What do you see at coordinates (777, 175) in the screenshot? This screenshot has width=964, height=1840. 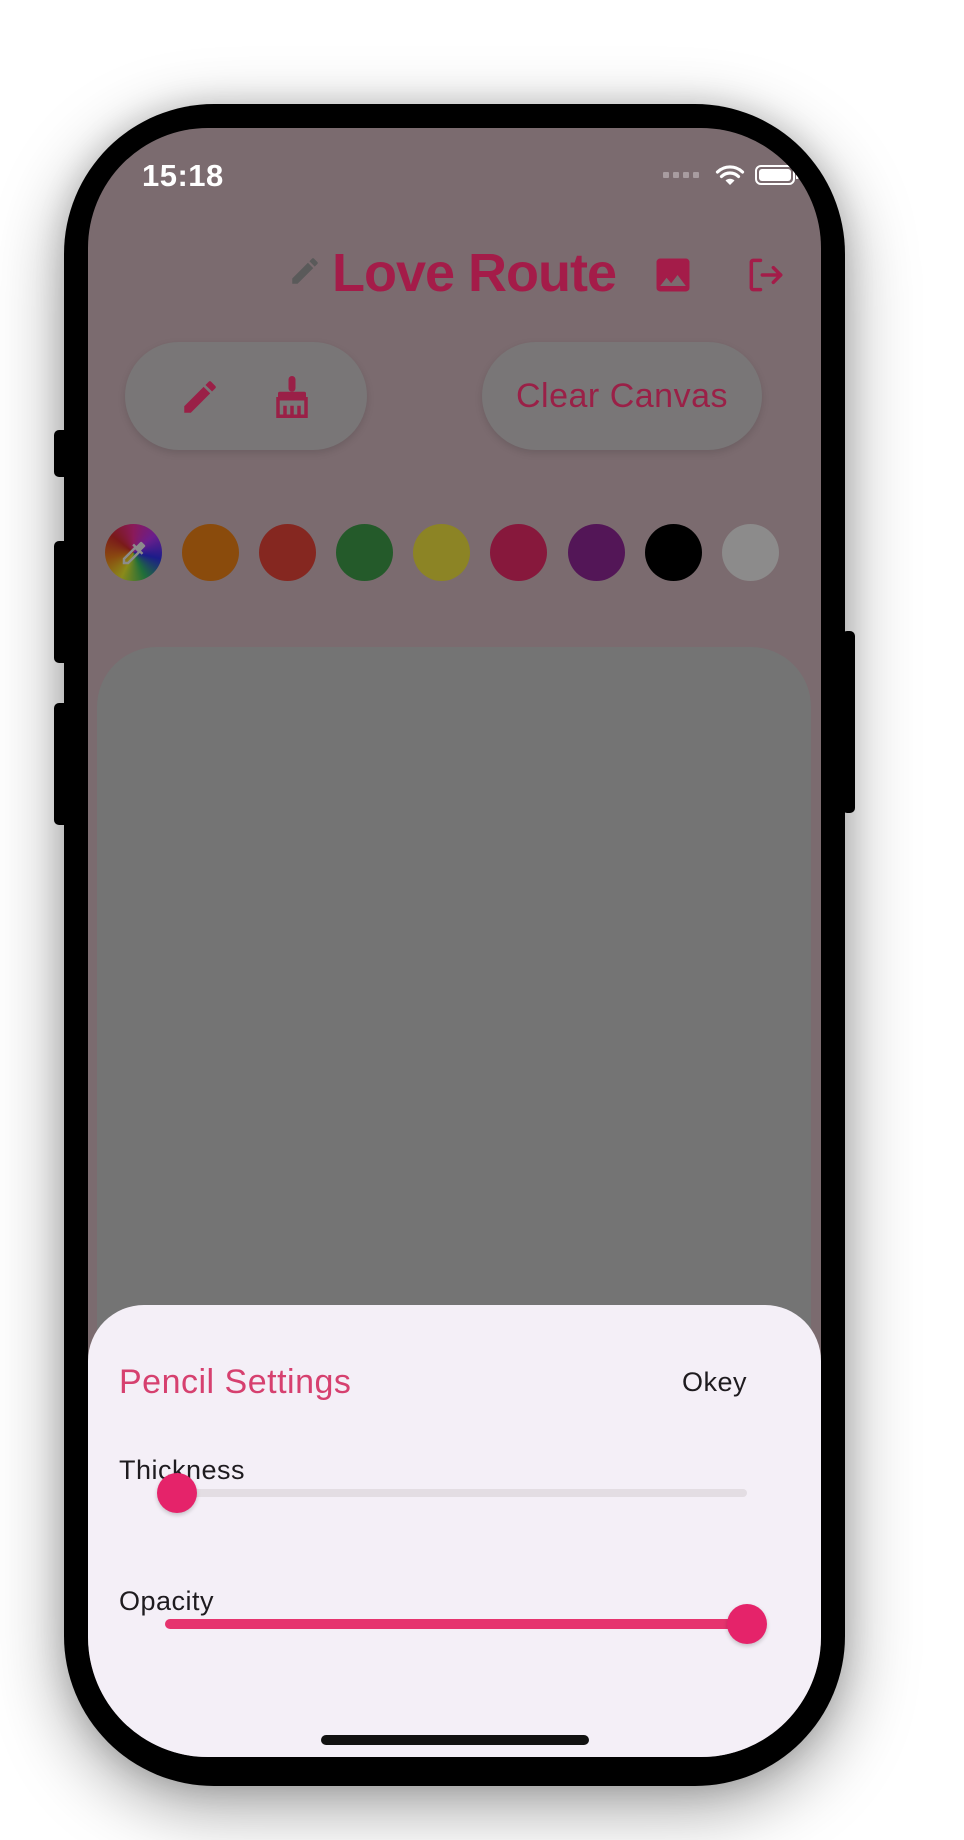 I see `battery-icon` at bounding box center [777, 175].